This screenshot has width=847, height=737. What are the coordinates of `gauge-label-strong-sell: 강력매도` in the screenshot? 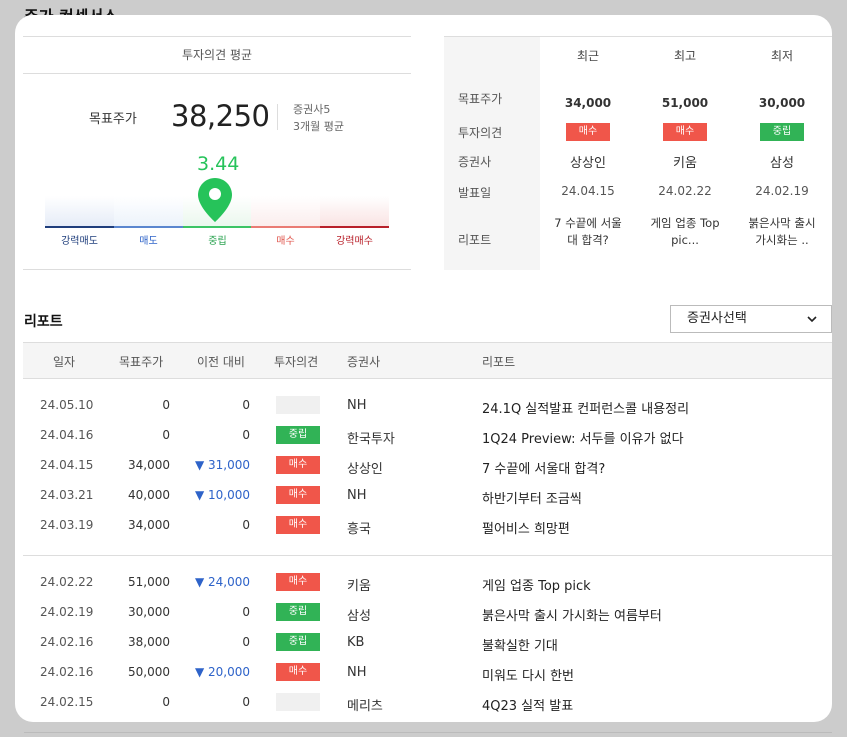 It's located at (79, 241).